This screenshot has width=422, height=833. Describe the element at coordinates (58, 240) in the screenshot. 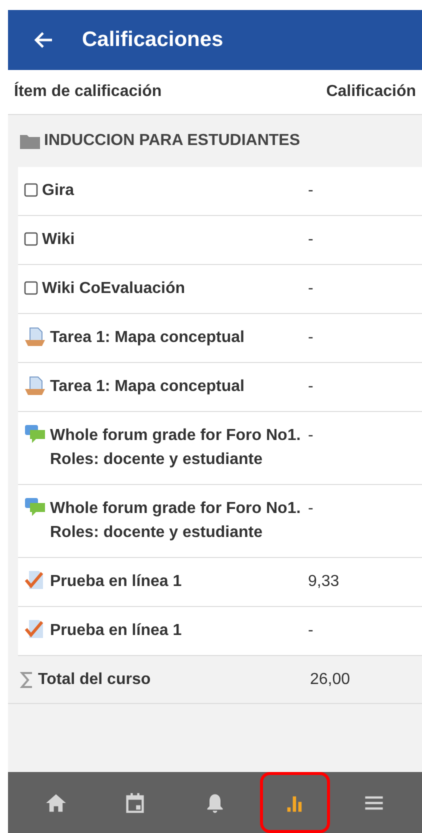

I see `grade-item-name: Wiki` at that location.